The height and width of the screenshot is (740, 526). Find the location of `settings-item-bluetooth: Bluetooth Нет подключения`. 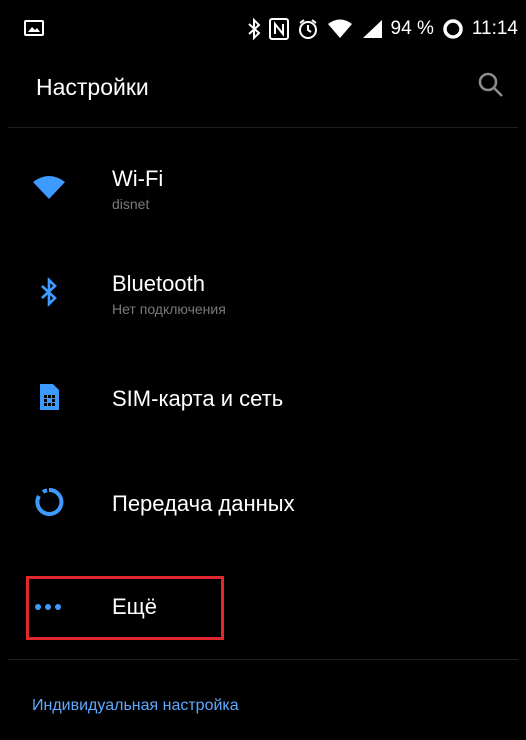

settings-item-bluetooth: Bluetooth Нет подключения is located at coordinates (263, 295).